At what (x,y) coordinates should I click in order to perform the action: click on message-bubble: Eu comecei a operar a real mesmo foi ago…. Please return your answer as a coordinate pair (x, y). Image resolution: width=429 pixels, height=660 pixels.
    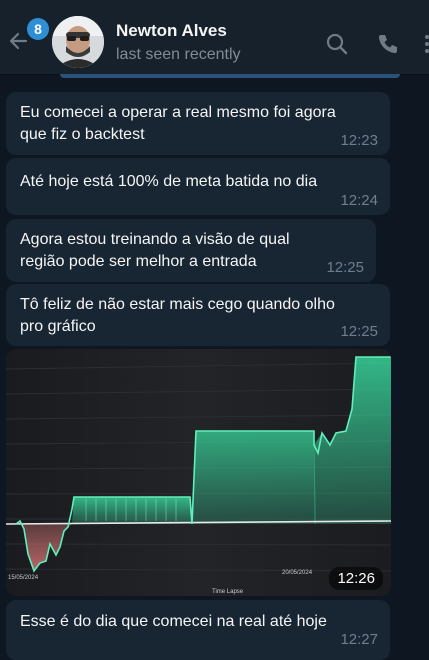
    Looking at the image, I should click on (198, 123).